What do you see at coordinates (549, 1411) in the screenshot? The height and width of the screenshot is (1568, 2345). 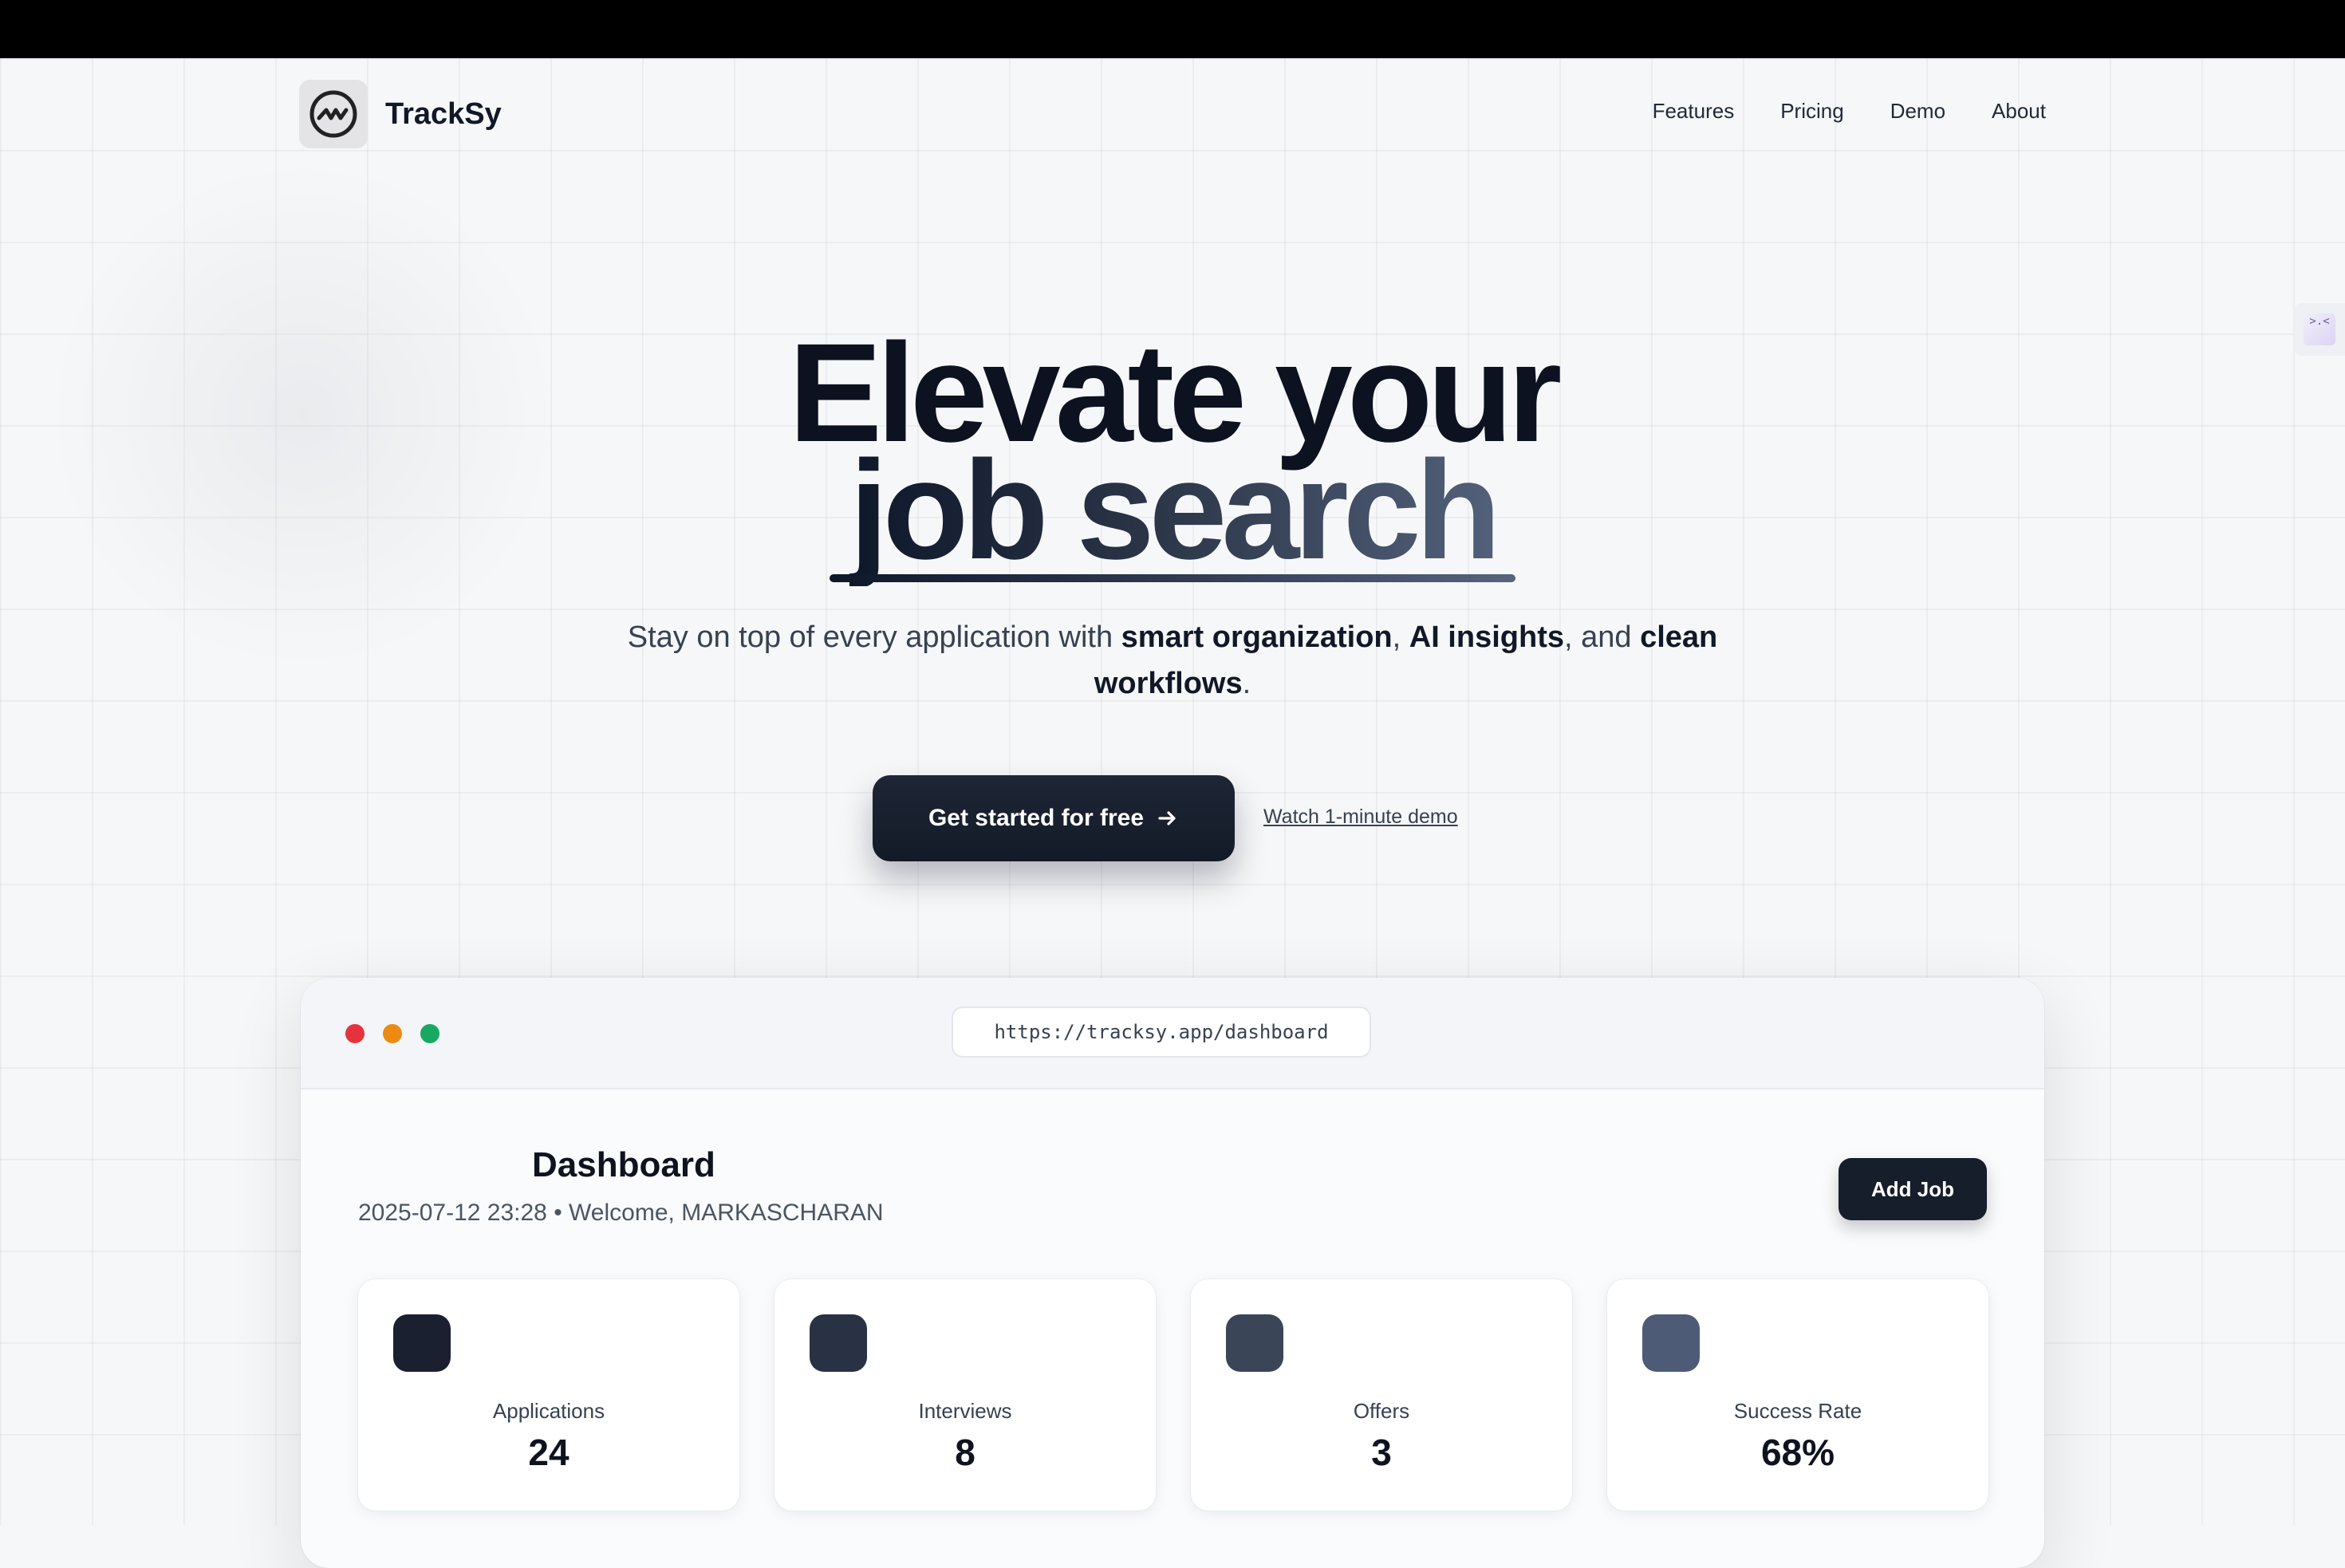 I see `stat-label: Applications` at bounding box center [549, 1411].